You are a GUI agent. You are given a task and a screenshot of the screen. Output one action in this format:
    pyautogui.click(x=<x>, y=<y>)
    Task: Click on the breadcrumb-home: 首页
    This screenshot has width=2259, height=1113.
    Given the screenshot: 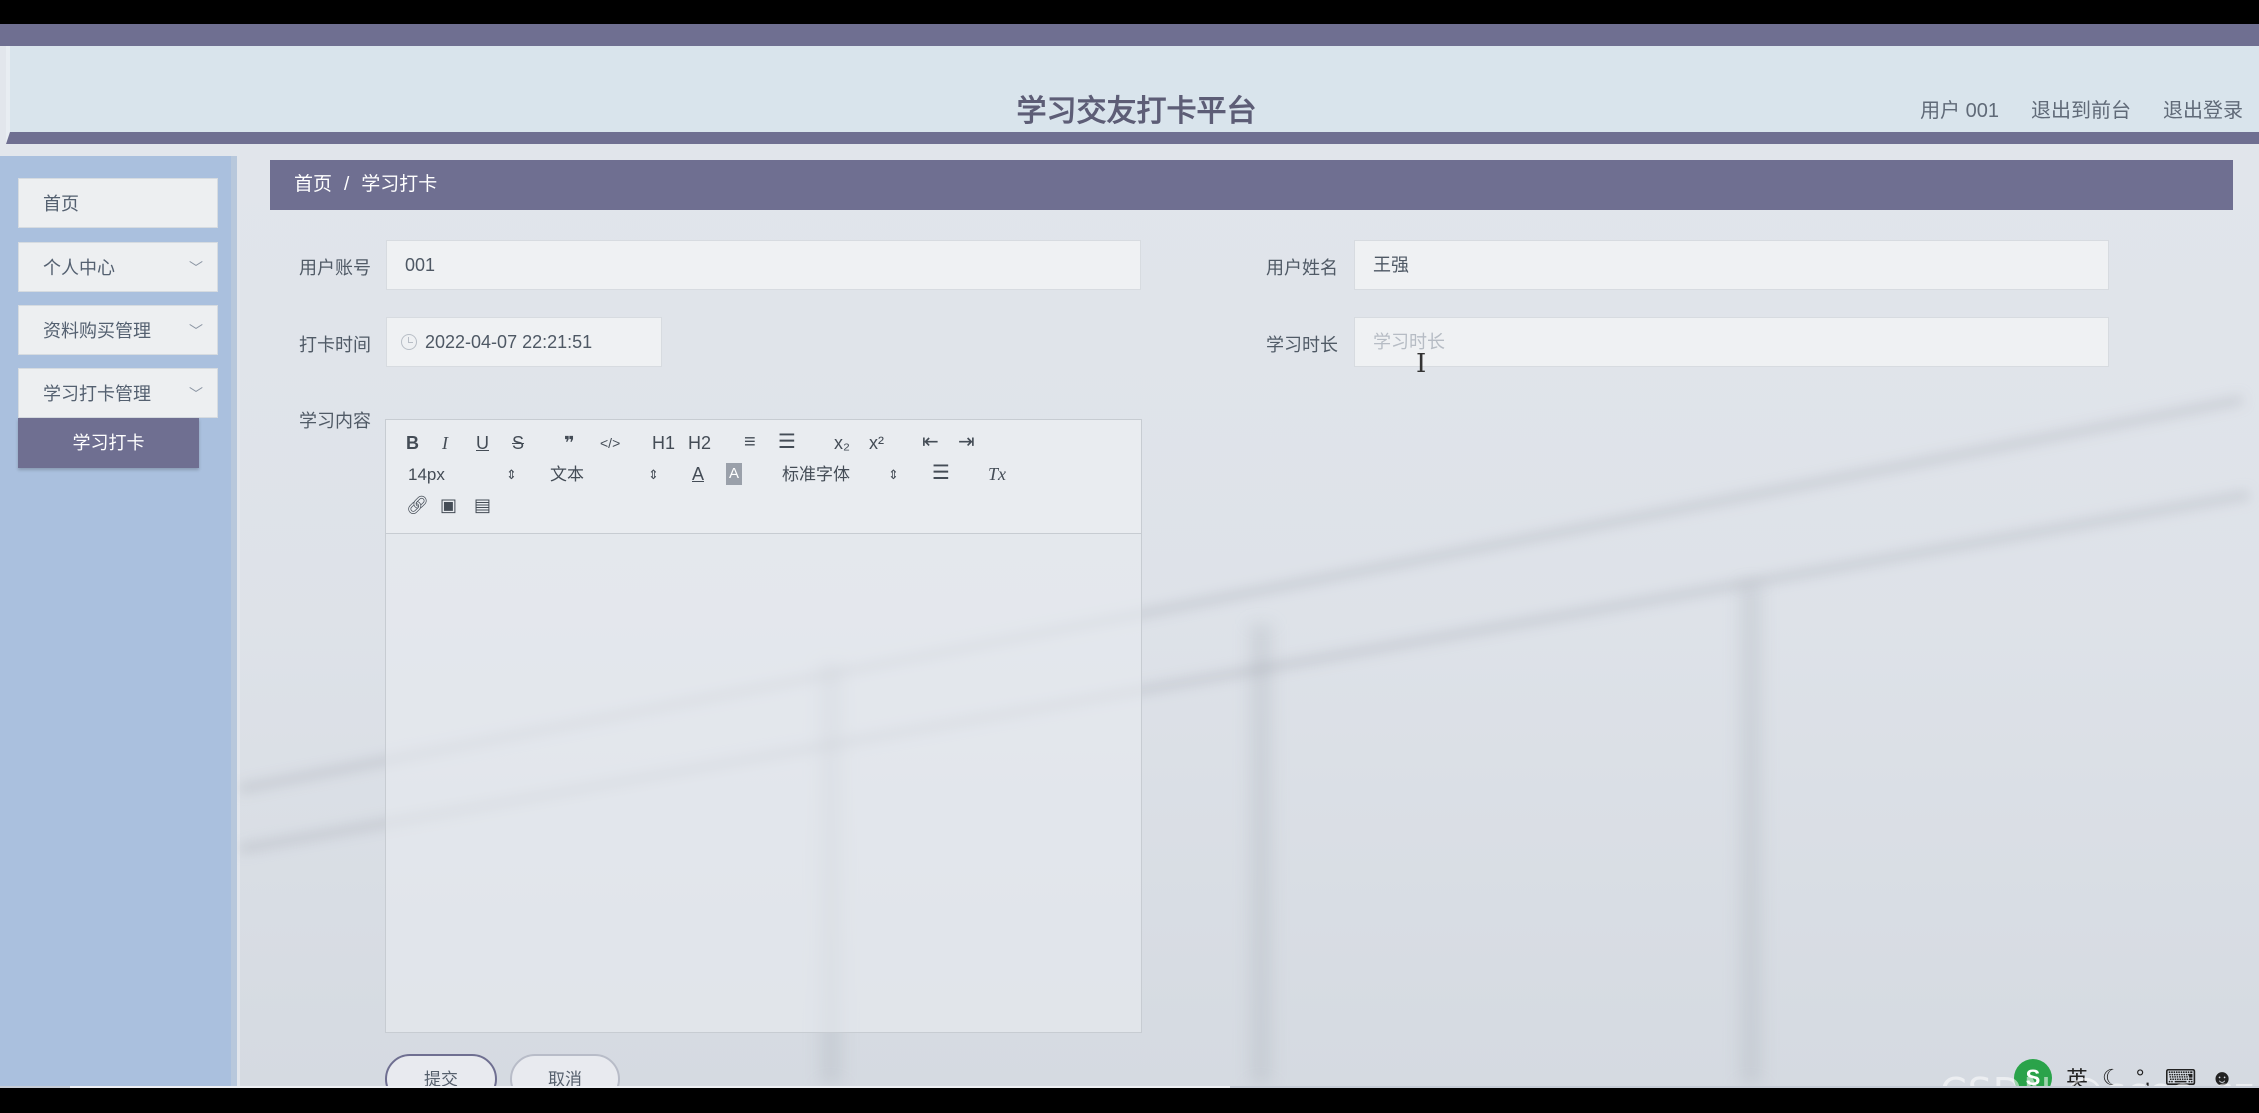 What is the action you would take?
    pyautogui.click(x=313, y=184)
    